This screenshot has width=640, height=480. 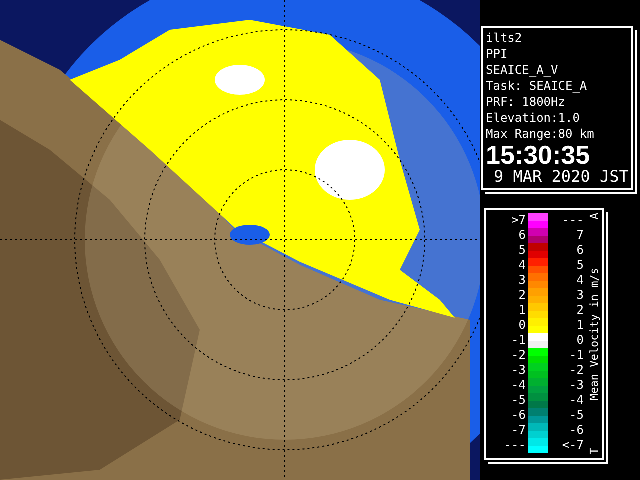 What do you see at coordinates (541, 134) in the screenshot?
I see `info-line: Max Range:80 km` at bounding box center [541, 134].